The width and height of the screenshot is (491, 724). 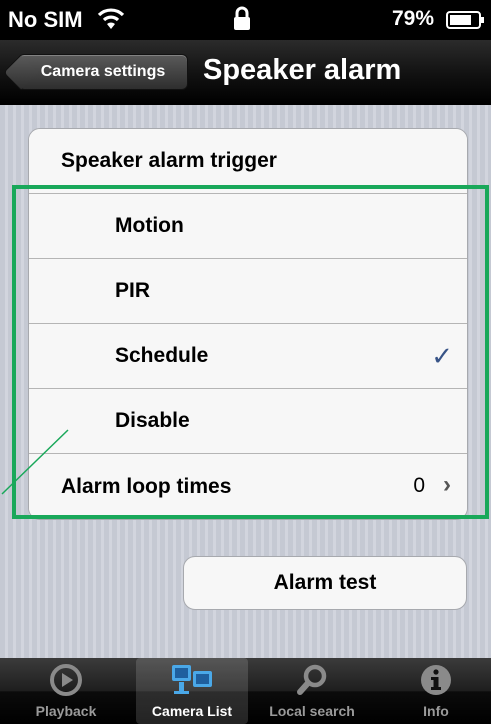 I want to click on status-bar: No SIM 79%, so click(x=245, y=20).